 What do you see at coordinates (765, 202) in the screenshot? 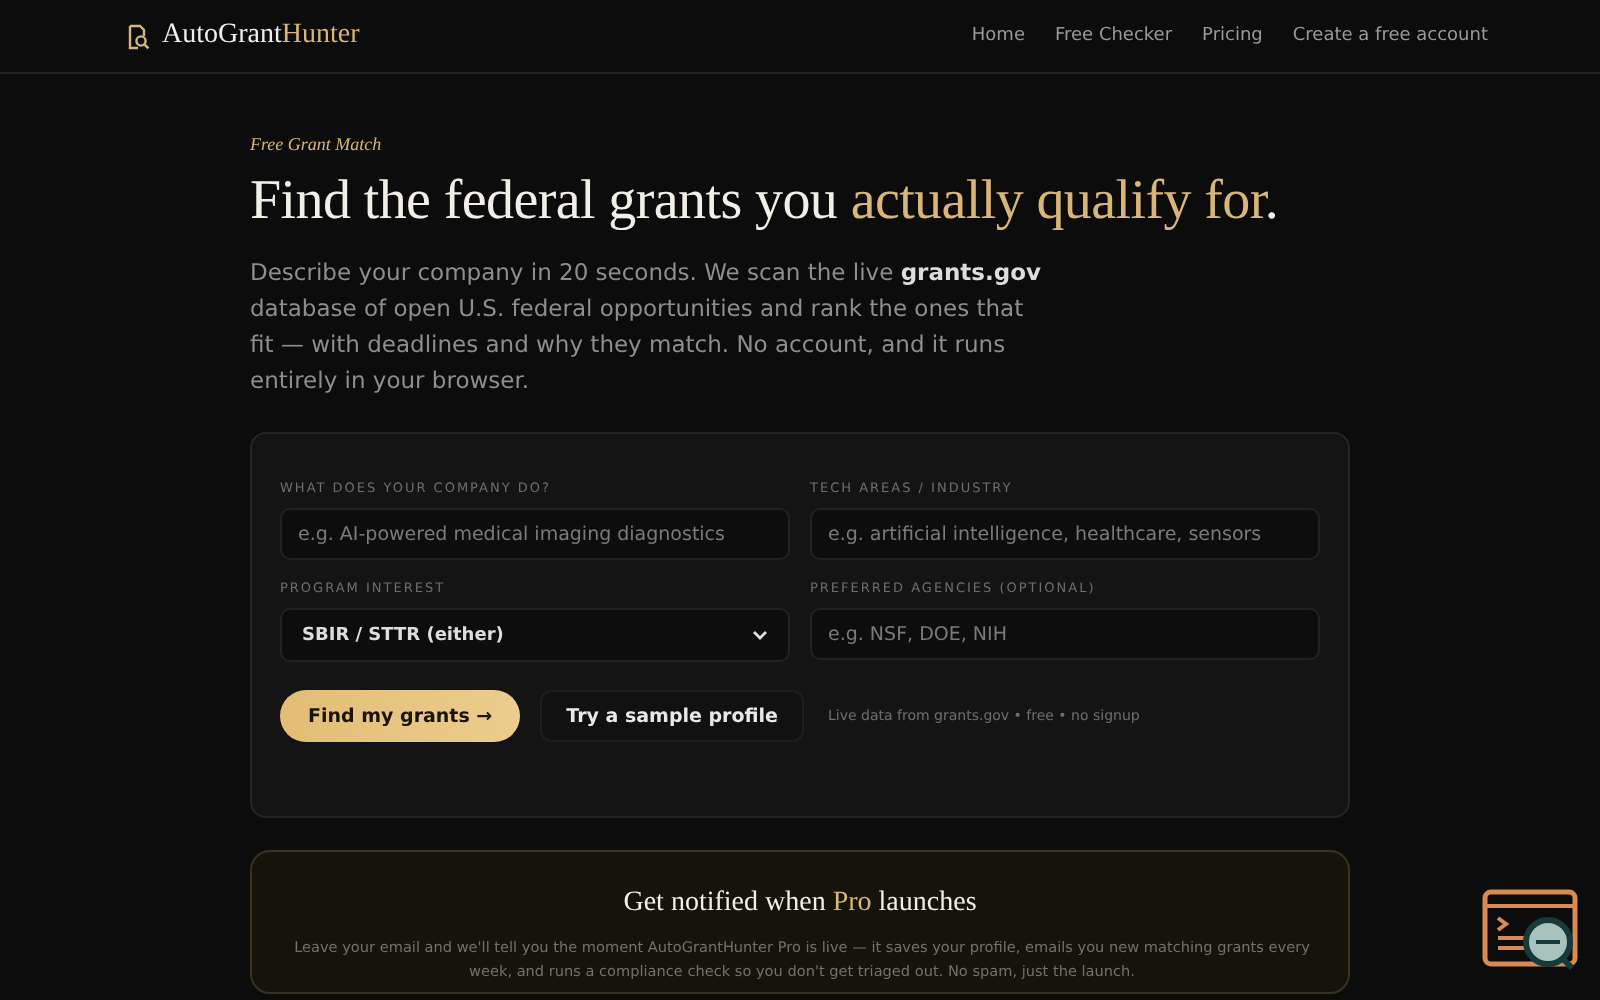
I see `page-headline: Find the federal grants you actually qualify for.` at bounding box center [765, 202].